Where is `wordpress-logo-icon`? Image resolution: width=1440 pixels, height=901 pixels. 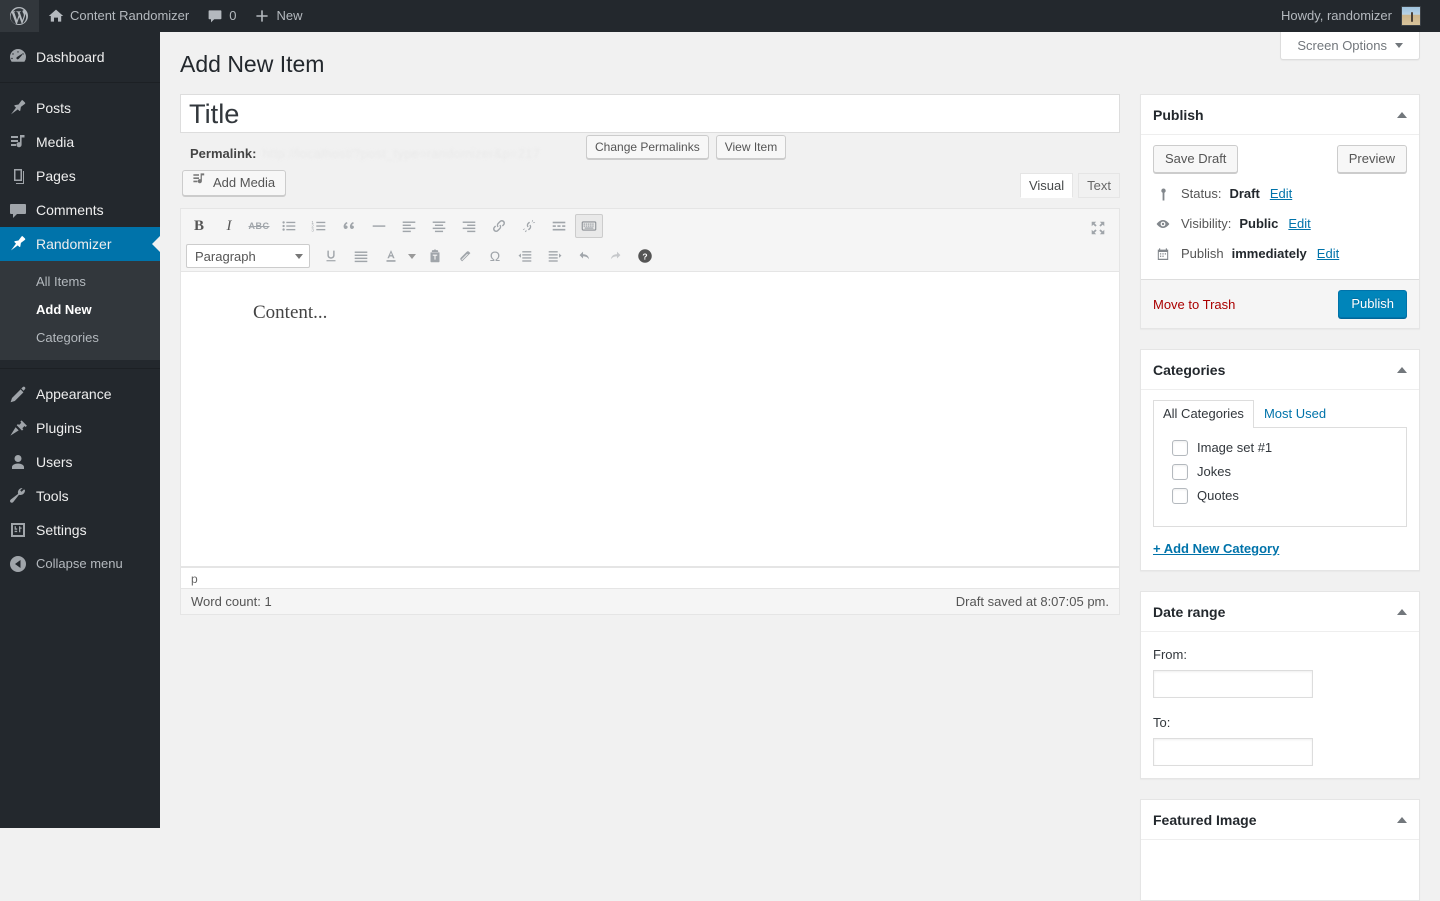
wordpress-logo-icon is located at coordinates (19, 16).